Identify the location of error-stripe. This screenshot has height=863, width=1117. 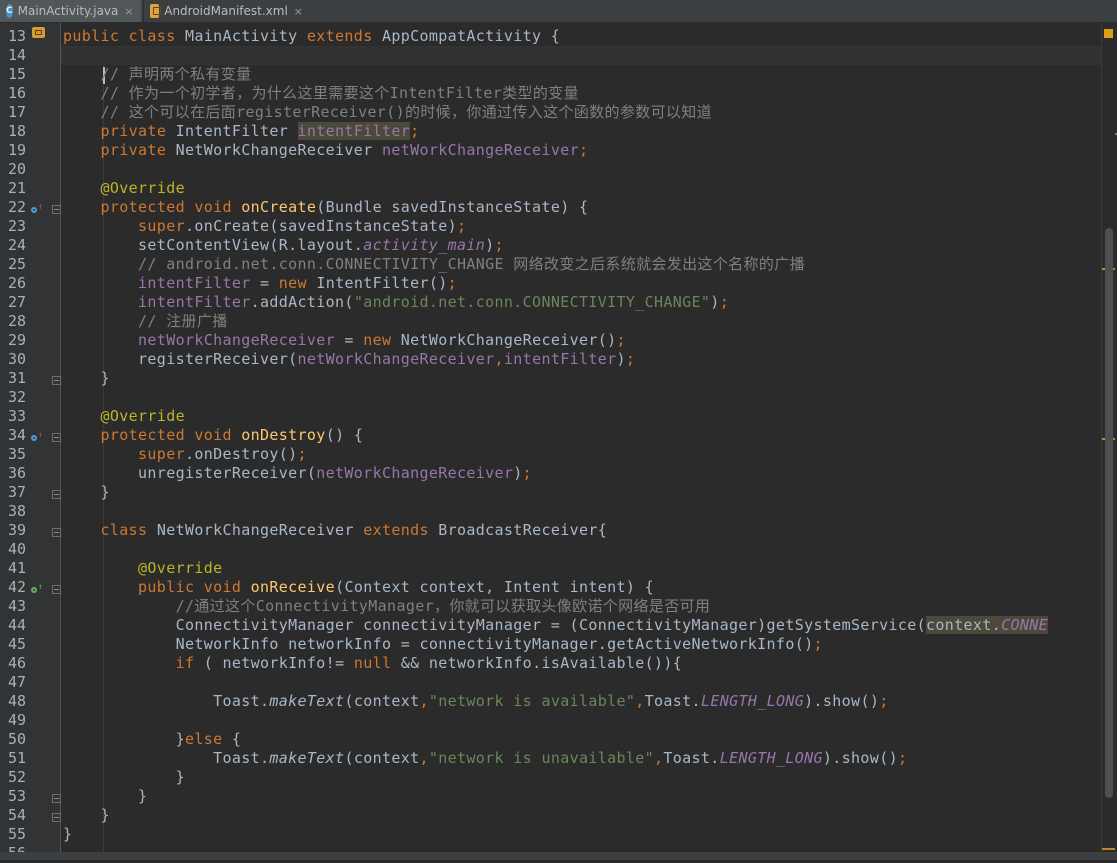
(1109, 441).